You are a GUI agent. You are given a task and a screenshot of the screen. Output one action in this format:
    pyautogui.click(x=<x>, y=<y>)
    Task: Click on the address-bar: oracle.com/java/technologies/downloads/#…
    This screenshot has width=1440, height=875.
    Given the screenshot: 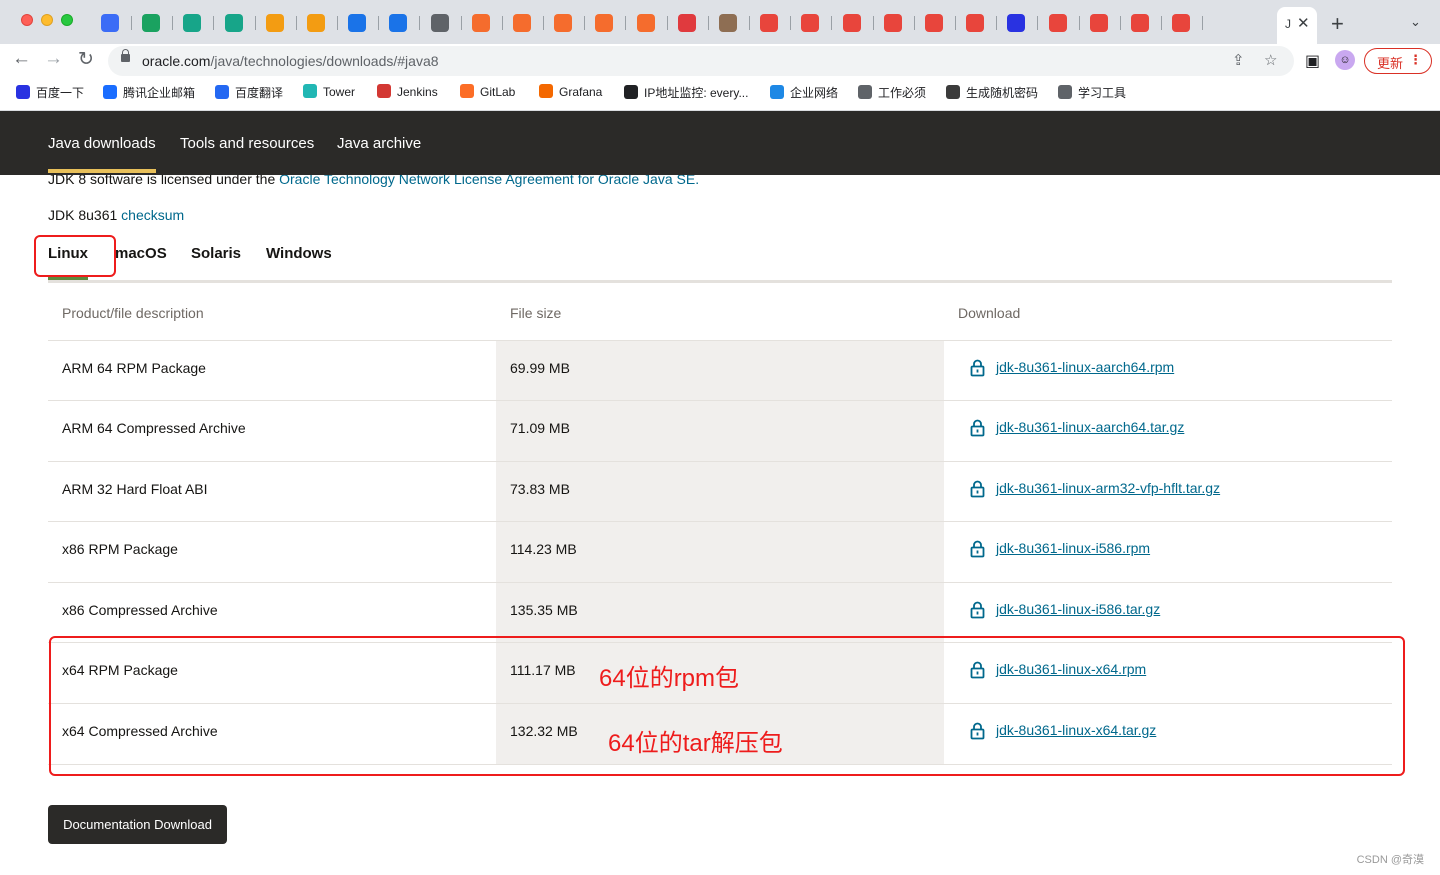 What is the action you would take?
    pyautogui.click(x=701, y=61)
    